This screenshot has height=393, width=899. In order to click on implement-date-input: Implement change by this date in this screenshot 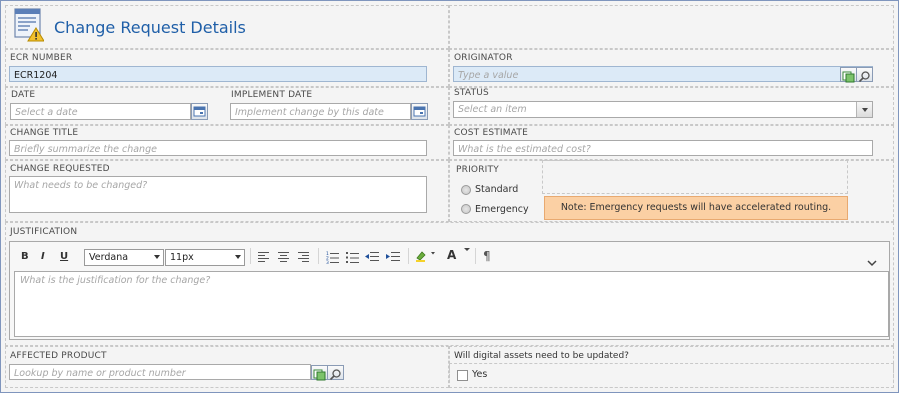, I will do `click(320, 111)`.